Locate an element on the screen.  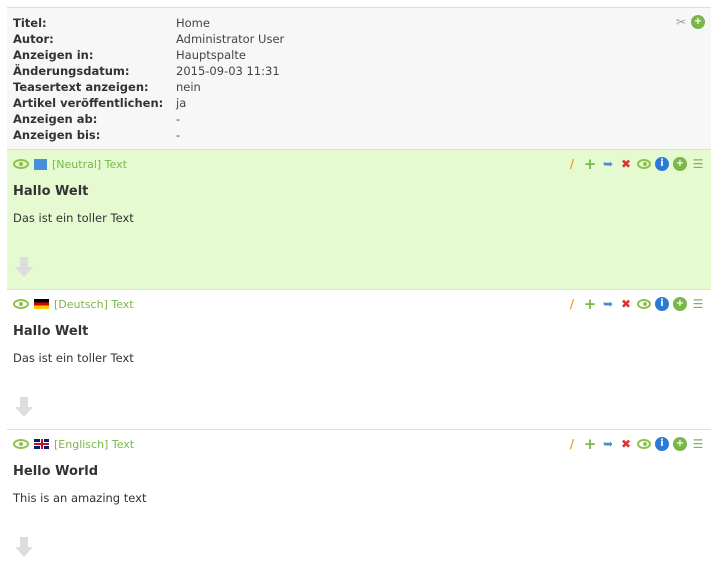
meta-row: Titel: Home is located at coordinates (359, 23).